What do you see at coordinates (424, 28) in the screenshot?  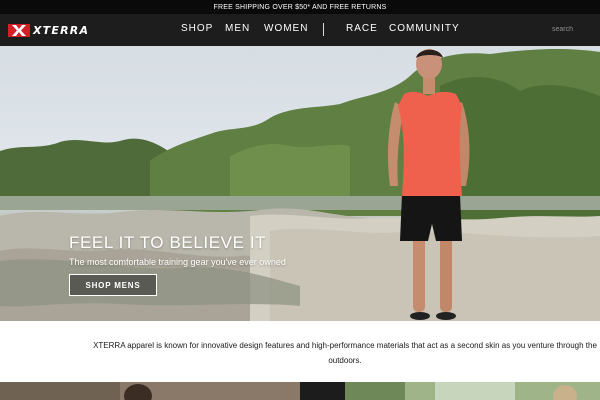 I see `nav-community: COMMUNITY` at bounding box center [424, 28].